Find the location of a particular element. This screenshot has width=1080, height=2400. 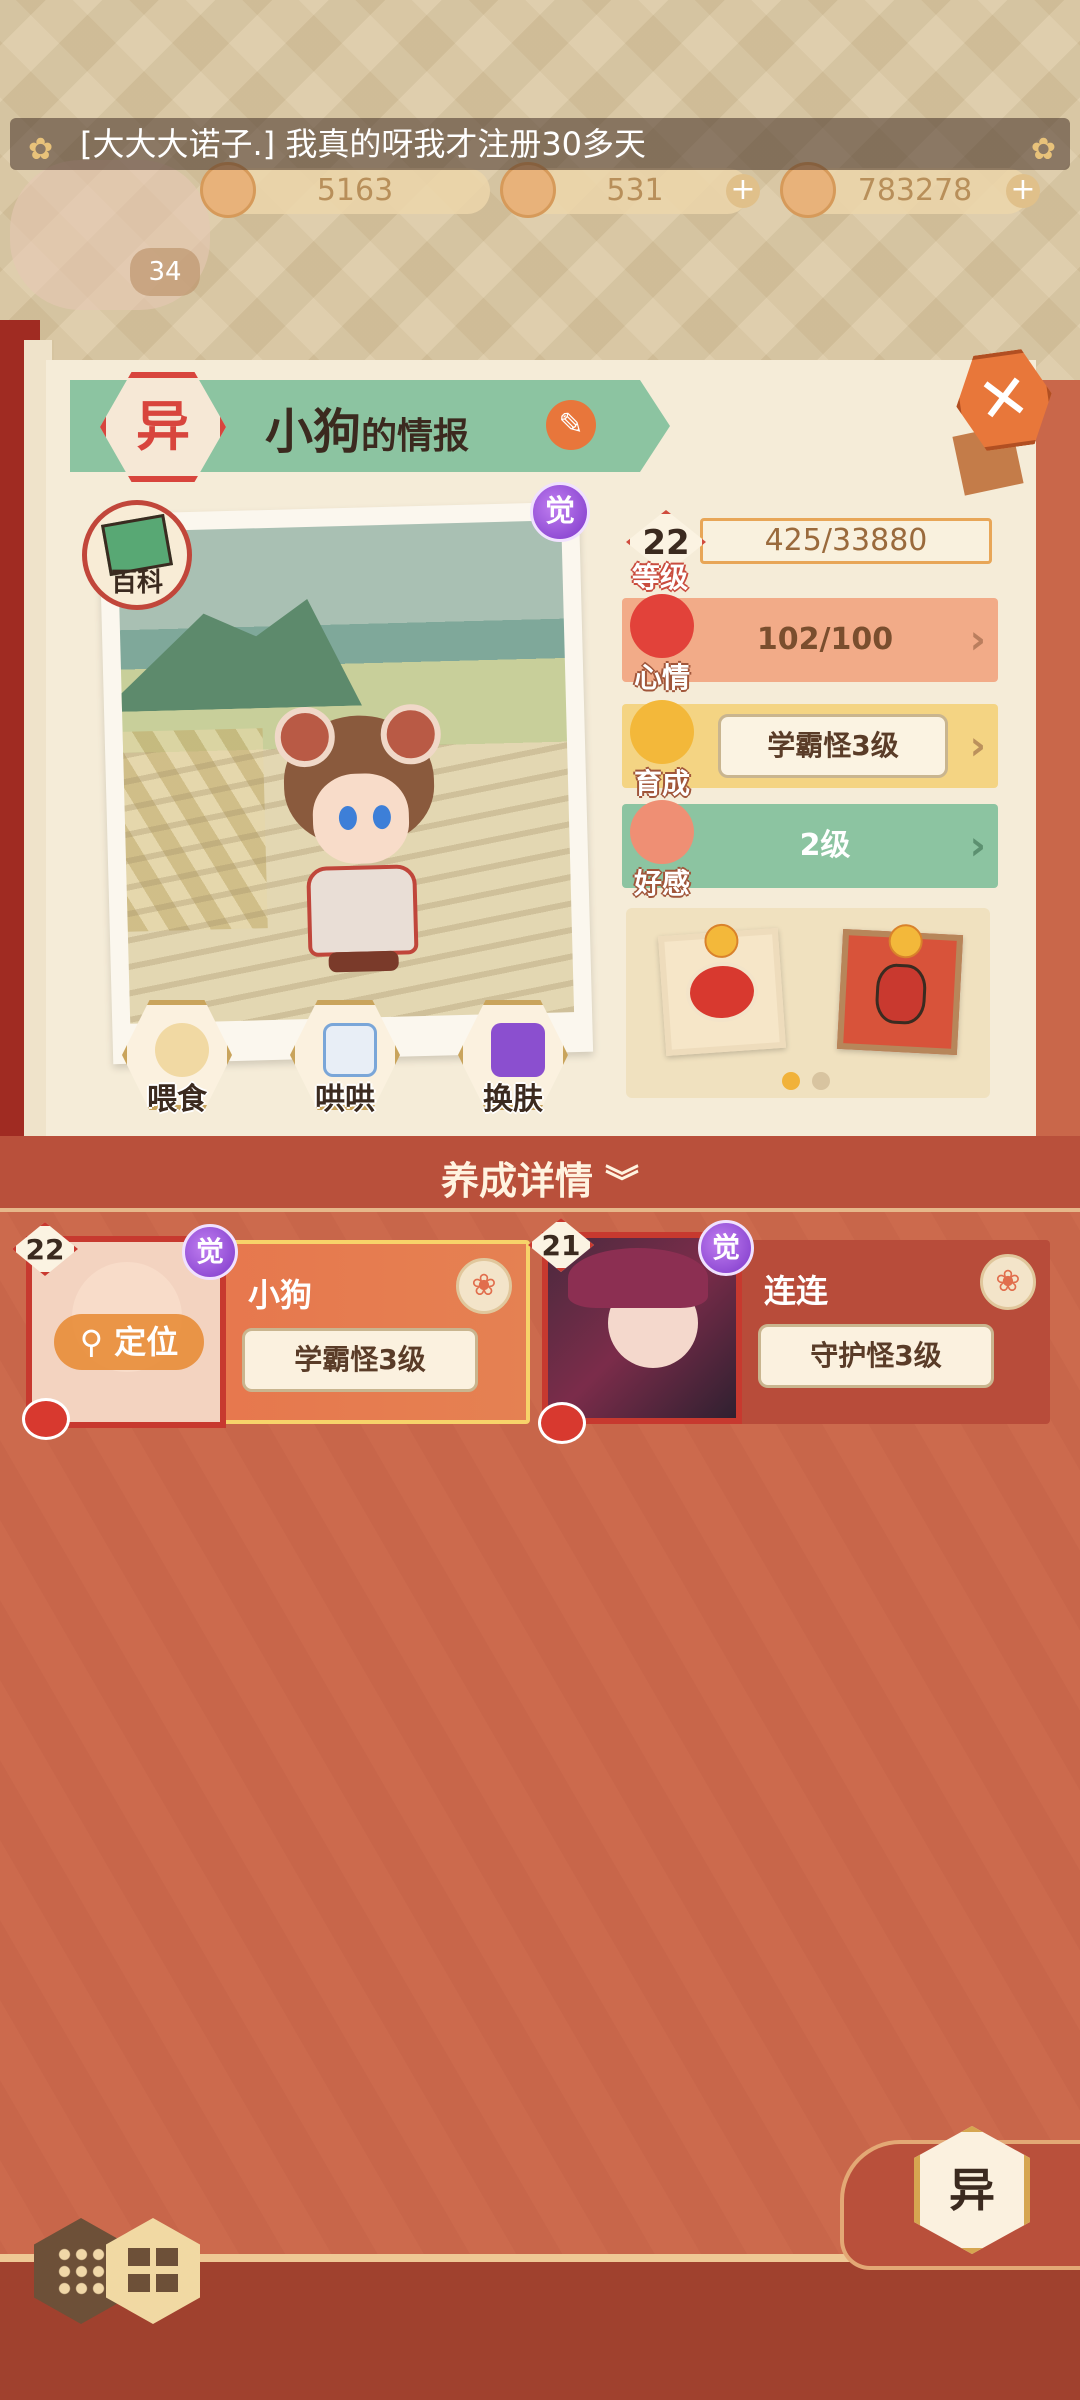

affection-row: 好感 2级 › is located at coordinates (810, 850).